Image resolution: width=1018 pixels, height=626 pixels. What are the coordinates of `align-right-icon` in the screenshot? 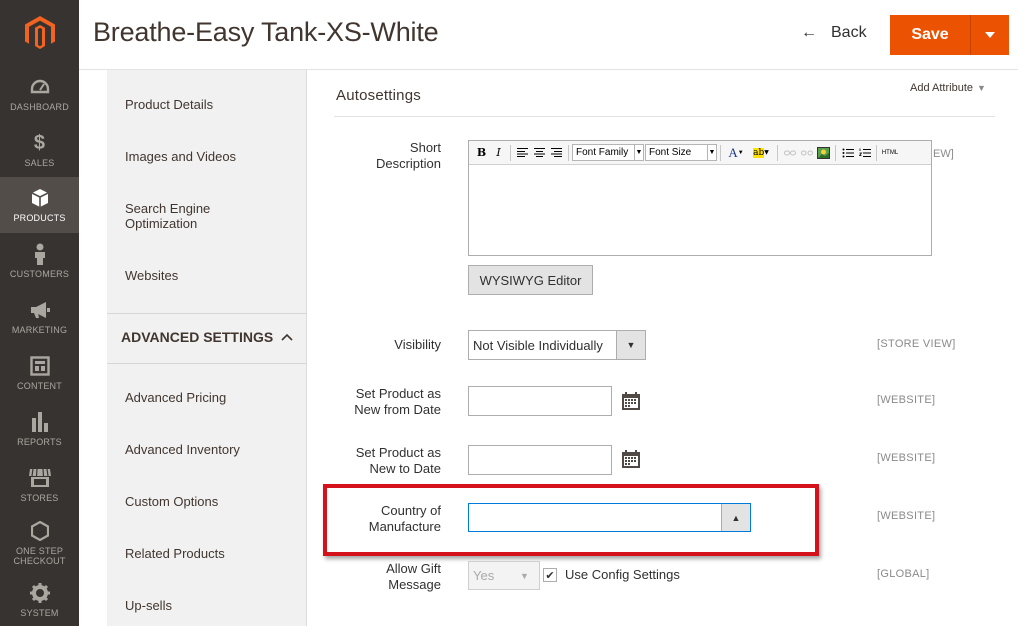 It's located at (556, 152).